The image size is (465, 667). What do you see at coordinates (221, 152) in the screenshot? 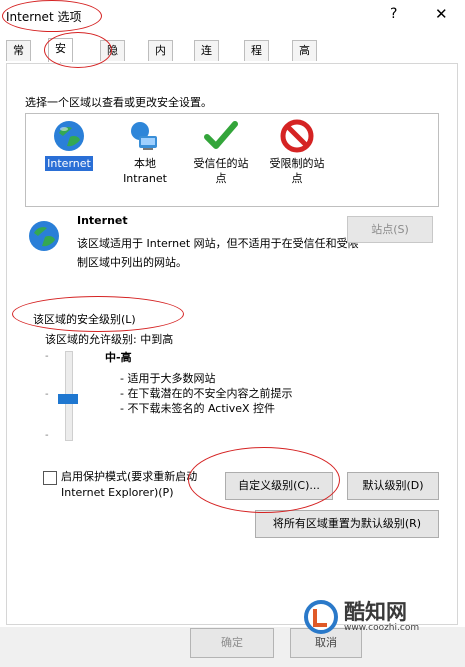
I see `zone-trusted-sites: 受信任的站 点` at bounding box center [221, 152].